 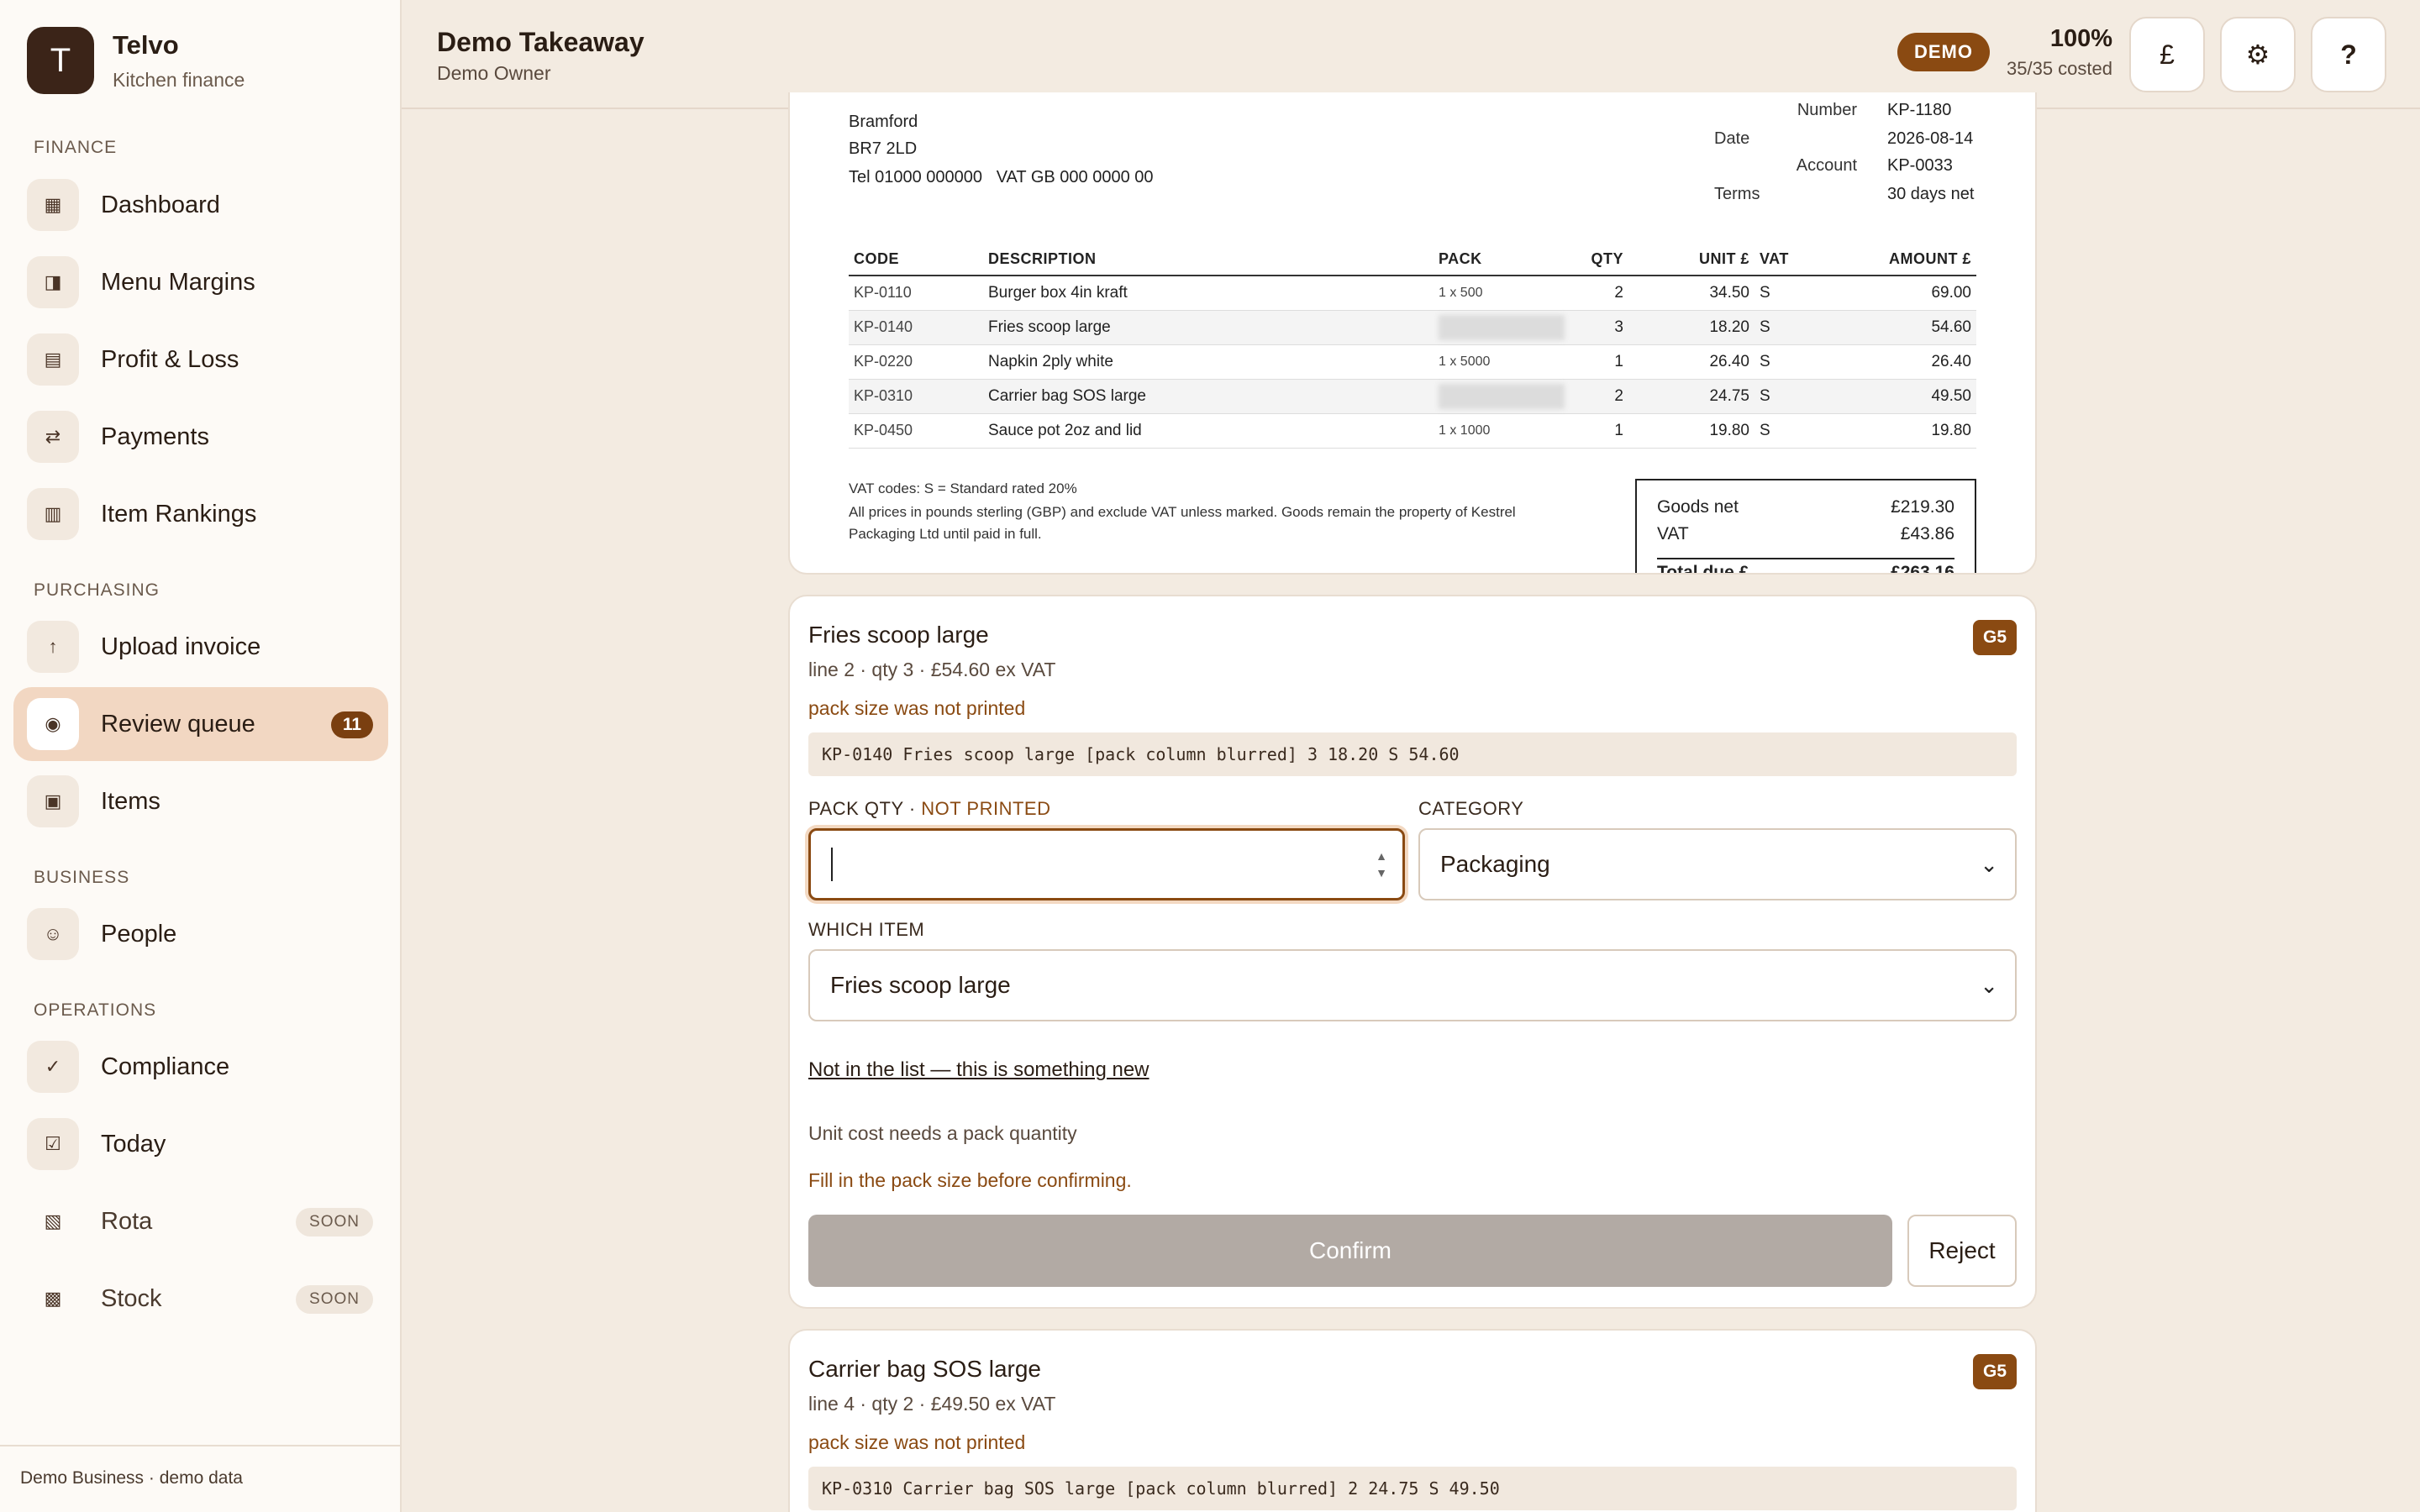 What do you see at coordinates (53, 1298) in the screenshot?
I see `dotted-square-icon: ▩` at bounding box center [53, 1298].